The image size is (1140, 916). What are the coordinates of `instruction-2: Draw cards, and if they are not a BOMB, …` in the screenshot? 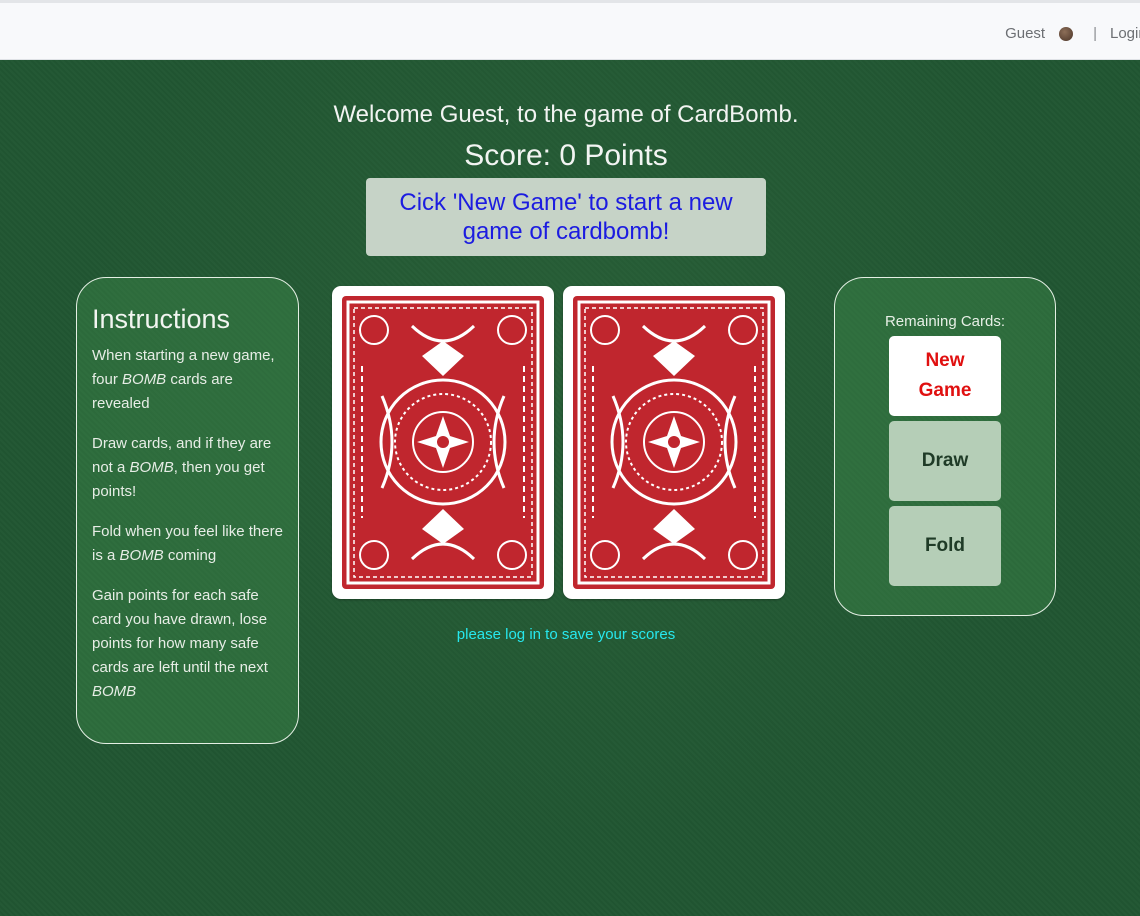 It's located at (182, 467).